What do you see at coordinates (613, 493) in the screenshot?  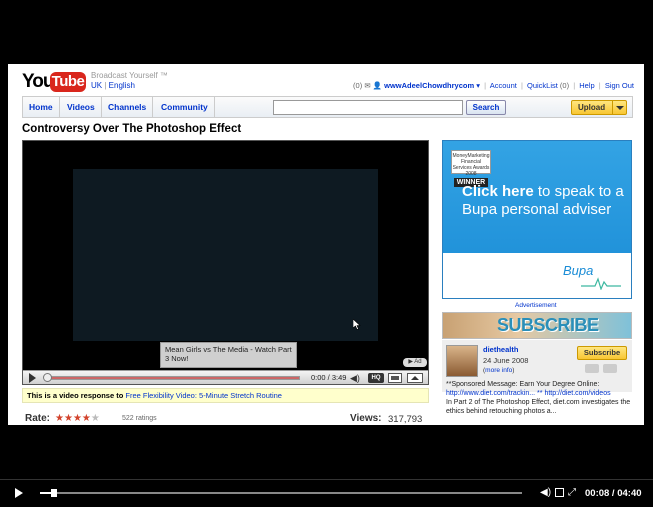 I see `time-display: 00:08 / 04:40` at bounding box center [613, 493].